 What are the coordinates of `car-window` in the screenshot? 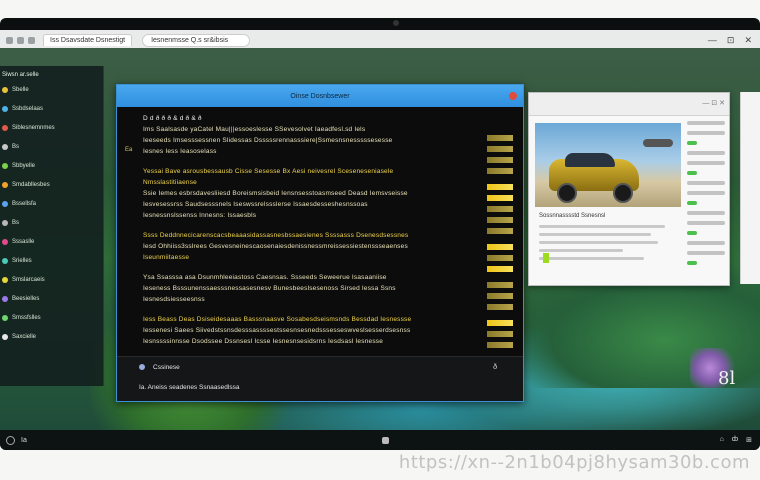 It's located at (590, 160).